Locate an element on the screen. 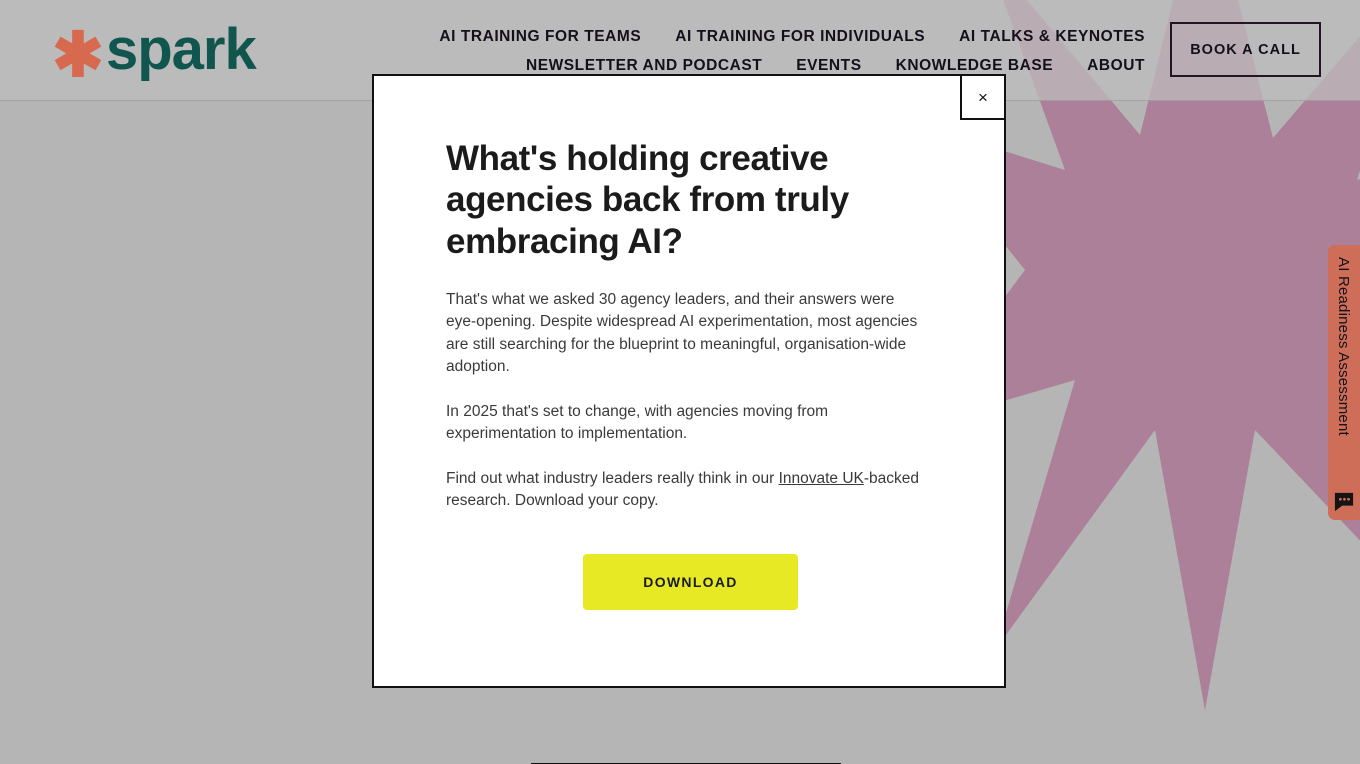  nav-item-ai-training-individuals: AI TRAINING FOR INDIVIDUALS is located at coordinates (800, 37).